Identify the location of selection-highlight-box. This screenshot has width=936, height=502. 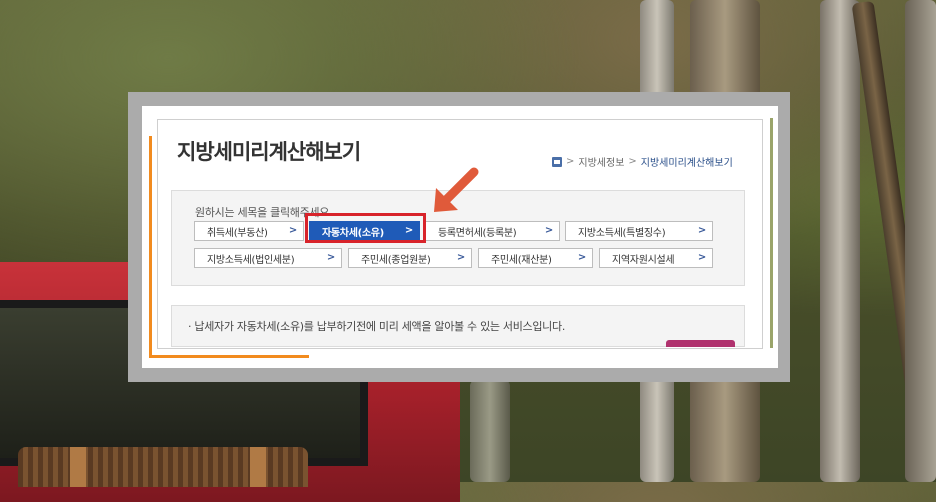
(365, 228).